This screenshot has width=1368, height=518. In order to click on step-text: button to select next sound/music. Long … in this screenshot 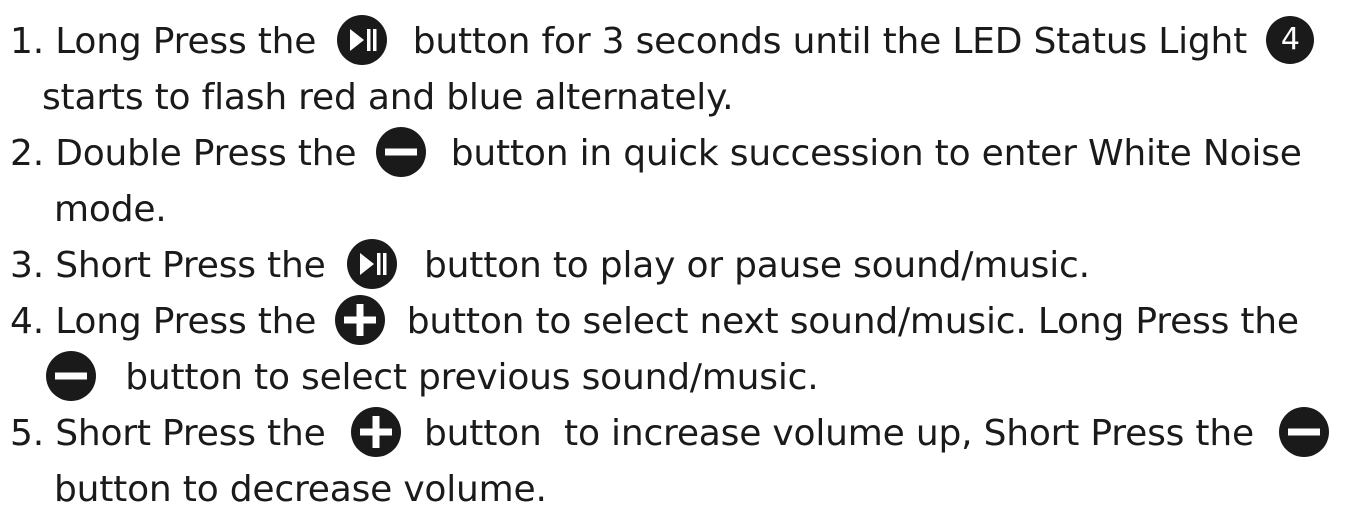, I will do `click(852, 321)`.